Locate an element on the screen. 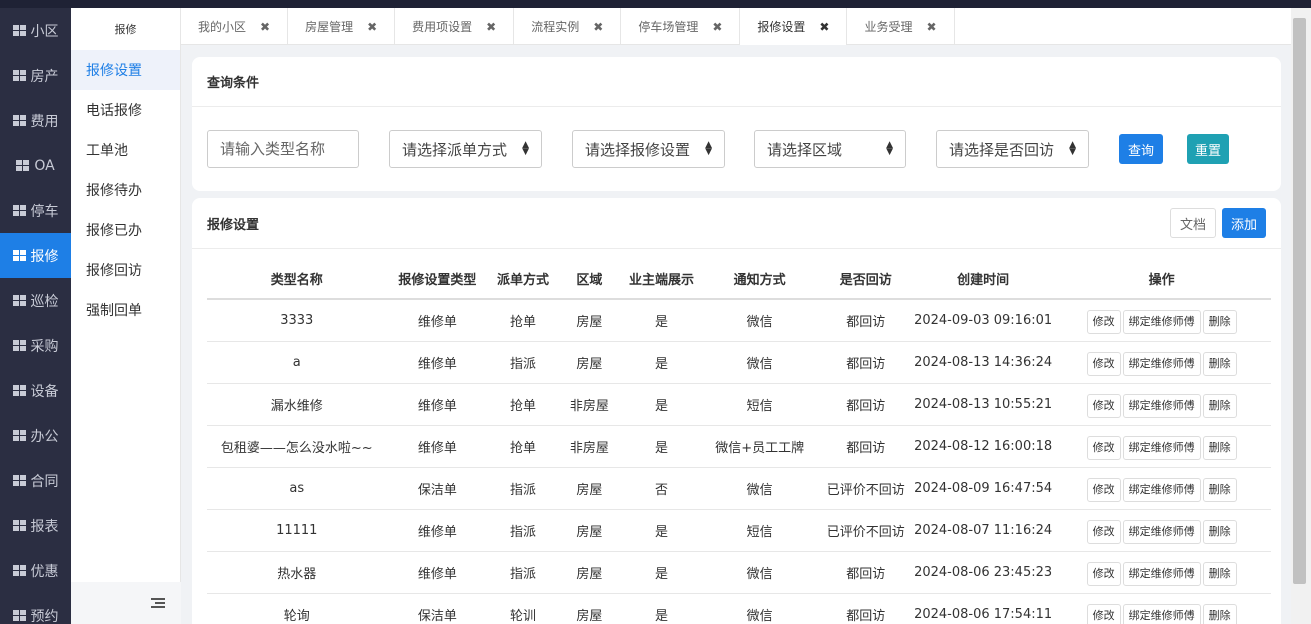 This screenshot has height=624, width=1311. subnav-item-1: 电话报修 is located at coordinates (125, 110).